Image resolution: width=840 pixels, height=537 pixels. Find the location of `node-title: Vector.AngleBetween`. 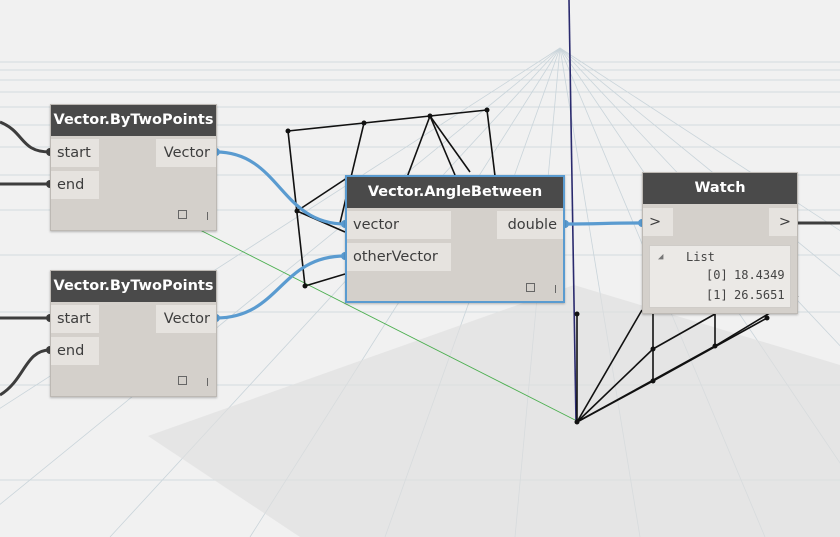

node-title: Vector.AngleBetween is located at coordinates (455, 192).